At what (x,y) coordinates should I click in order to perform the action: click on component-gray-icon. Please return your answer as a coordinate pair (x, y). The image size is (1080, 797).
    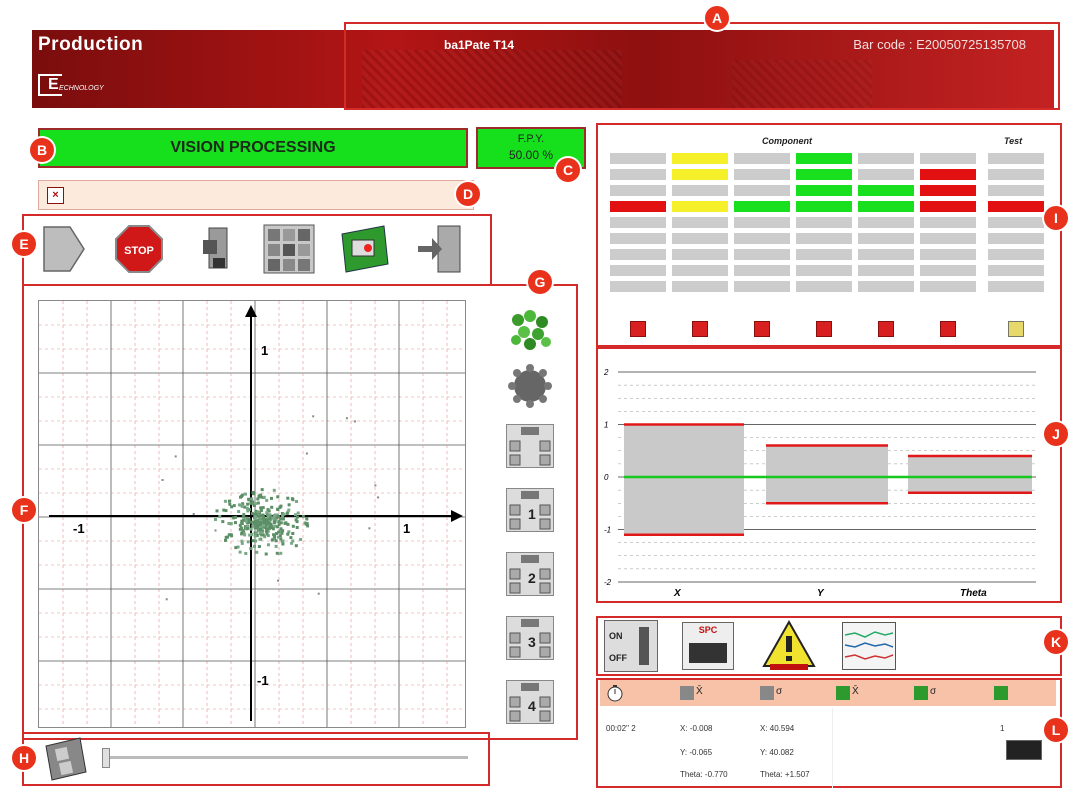
    Looking at the image, I should click on (530, 386).